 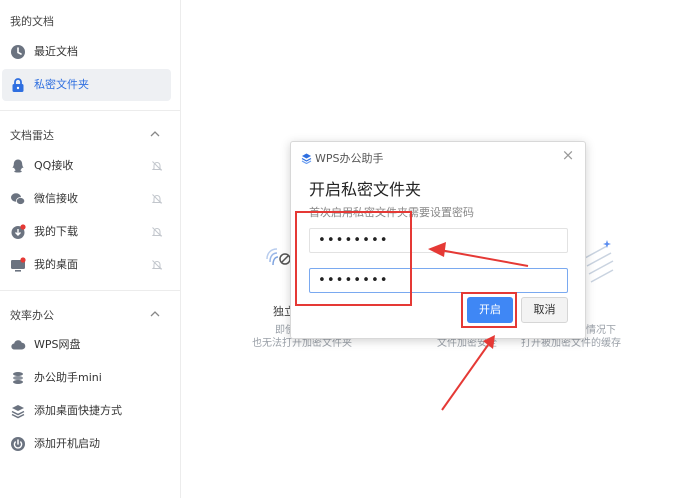 I want to click on annotation-box-passwords, so click(x=353, y=258).